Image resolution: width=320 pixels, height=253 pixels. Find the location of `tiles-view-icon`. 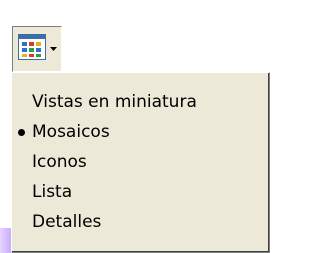

tiles-view-icon is located at coordinates (32, 47).